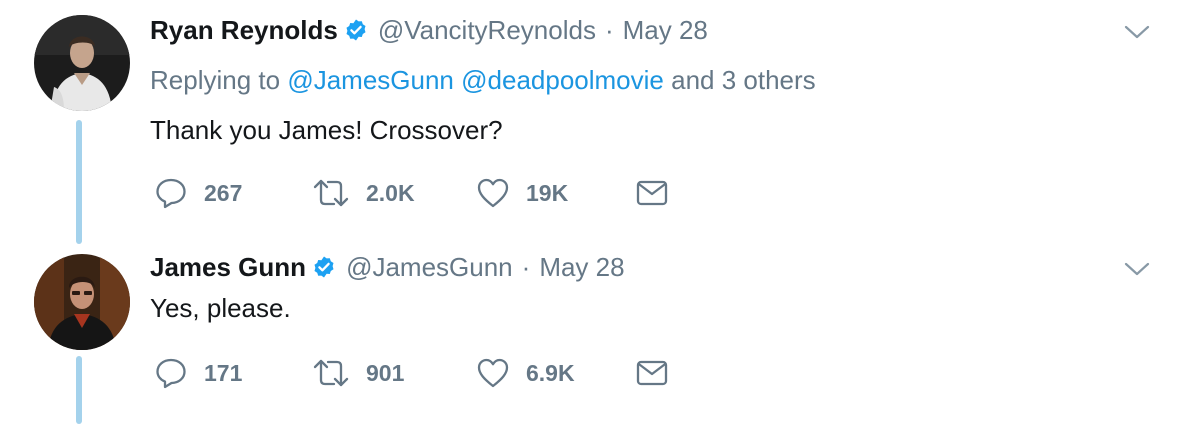 The height and width of the screenshot is (428, 1198). Describe the element at coordinates (385, 372) in the screenshot. I see `retweet-count: 901` at that location.